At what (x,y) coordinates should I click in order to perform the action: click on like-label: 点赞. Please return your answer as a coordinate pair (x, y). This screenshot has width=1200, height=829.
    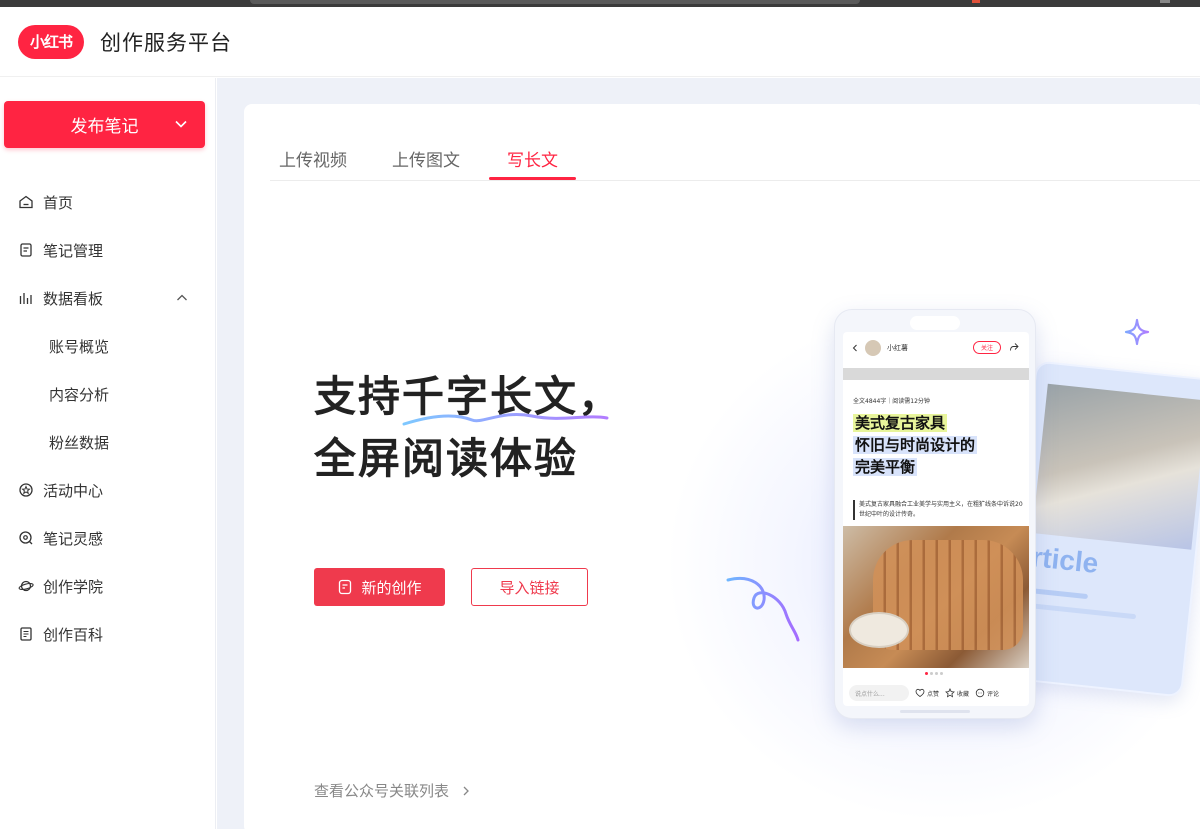
    Looking at the image, I should click on (933, 694).